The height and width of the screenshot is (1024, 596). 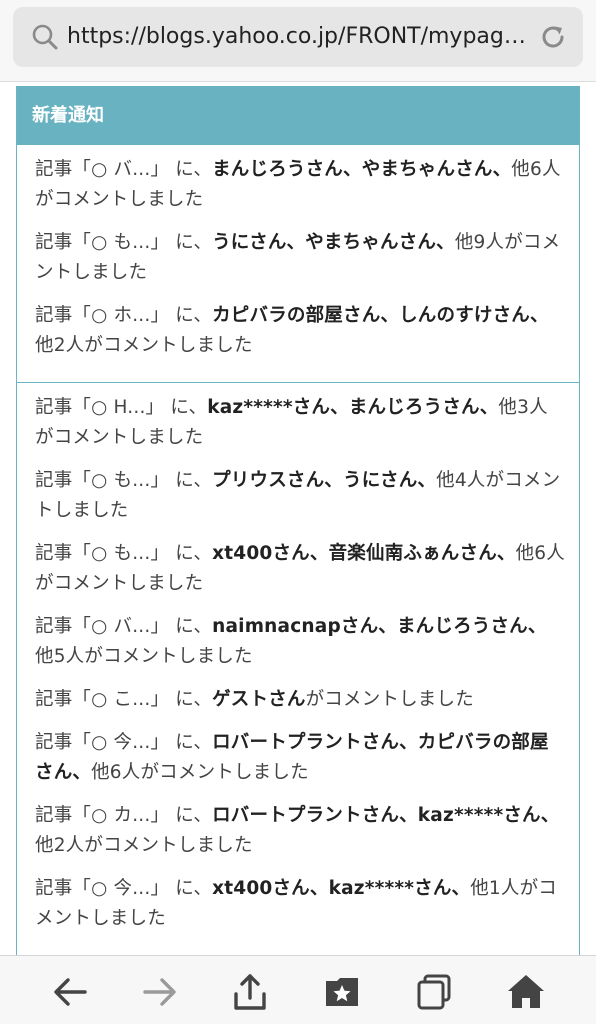 I want to click on notification-comment-suffix: 他5人がコメントしました, so click(x=144, y=656).